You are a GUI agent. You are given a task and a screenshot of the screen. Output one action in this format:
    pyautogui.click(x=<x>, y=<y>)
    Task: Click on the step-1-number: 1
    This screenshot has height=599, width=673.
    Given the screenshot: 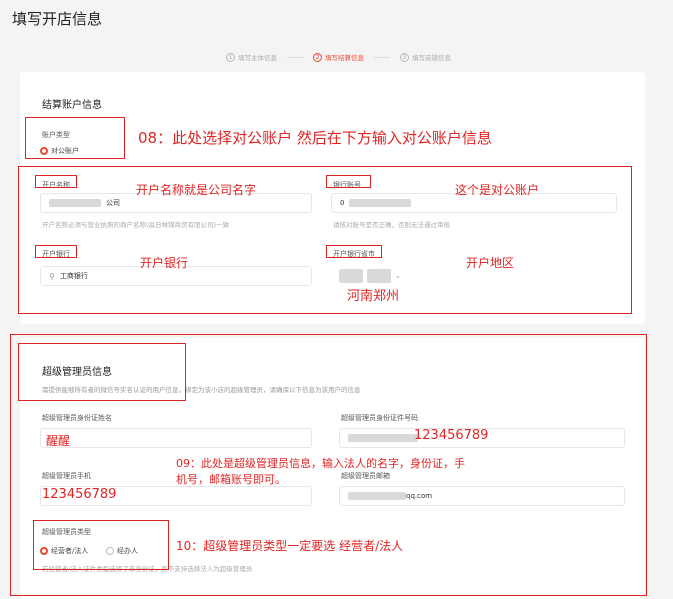 What is the action you would take?
    pyautogui.click(x=230, y=57)
    